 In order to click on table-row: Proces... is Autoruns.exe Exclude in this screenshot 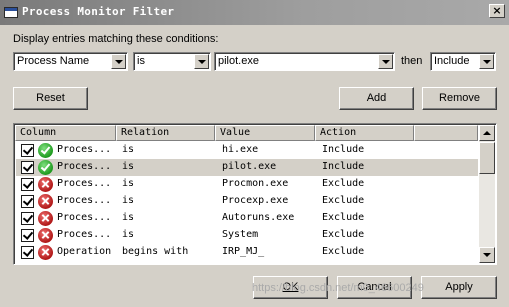, I will do `click(247, 218)`.